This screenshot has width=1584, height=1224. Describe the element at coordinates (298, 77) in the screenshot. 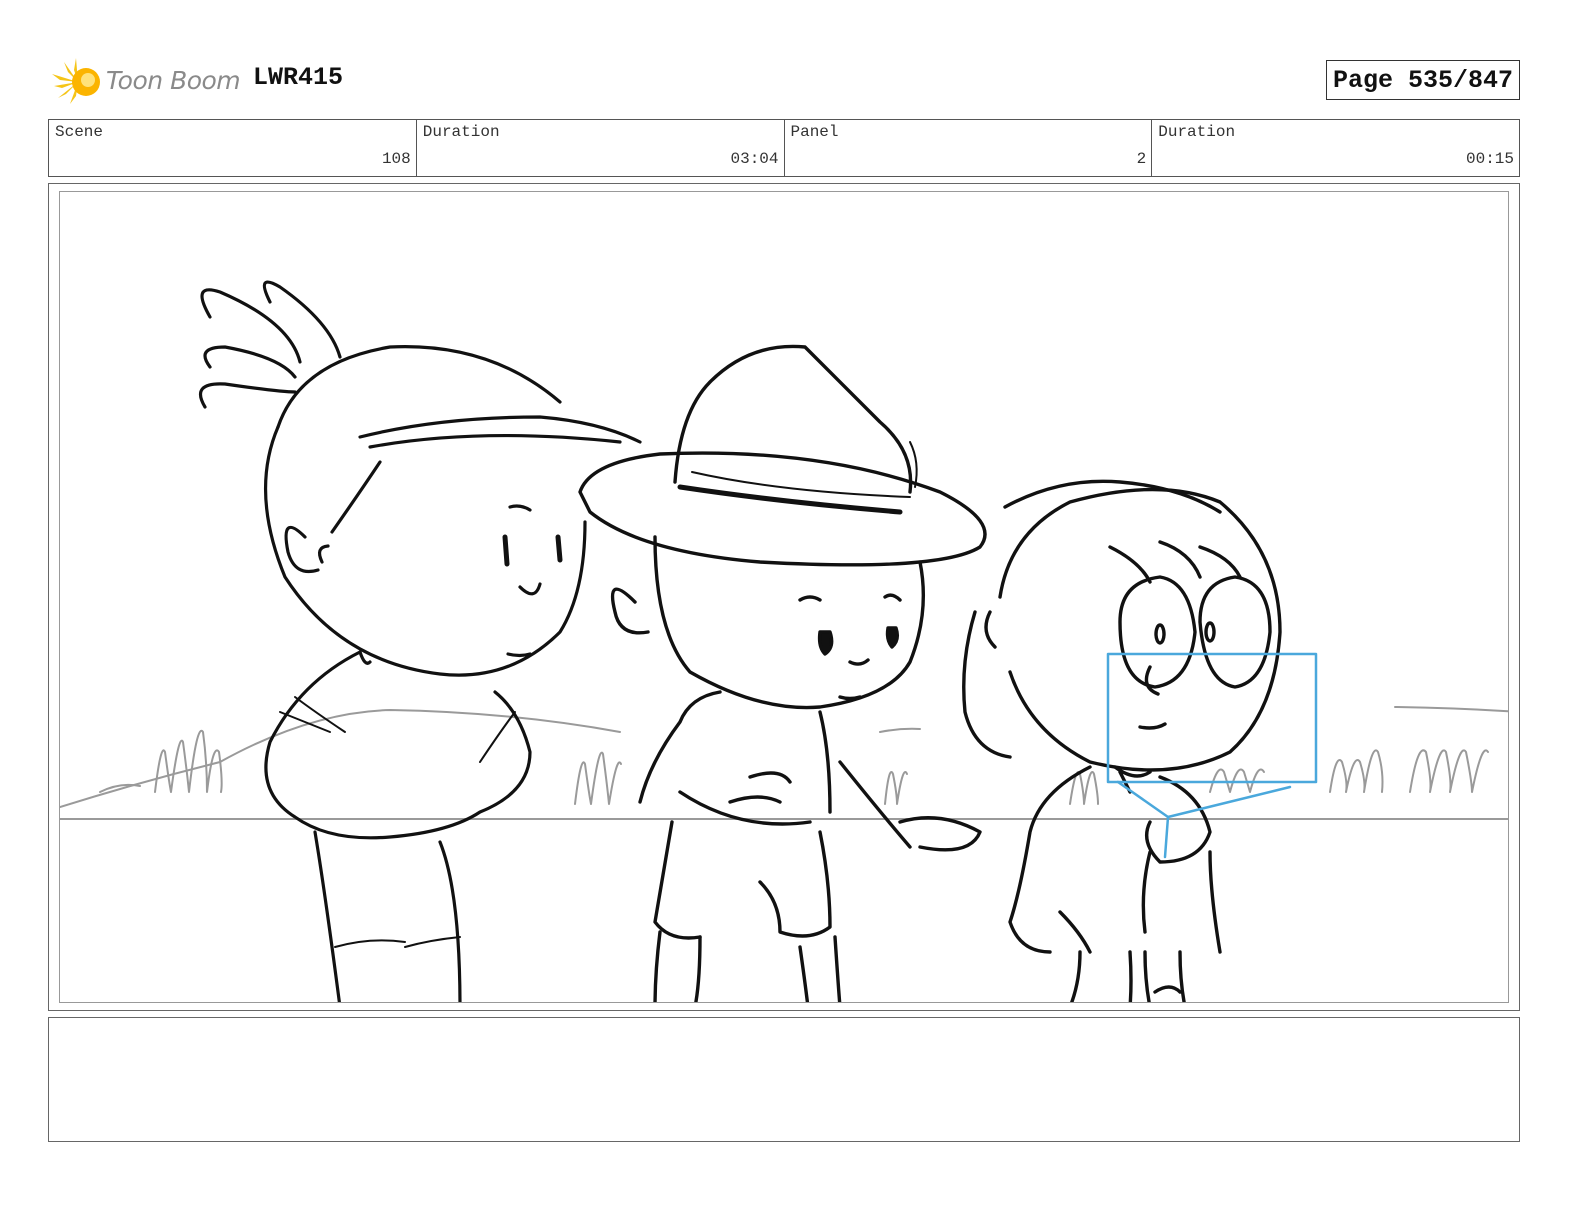

I see `project-code: LWR415` at that location.